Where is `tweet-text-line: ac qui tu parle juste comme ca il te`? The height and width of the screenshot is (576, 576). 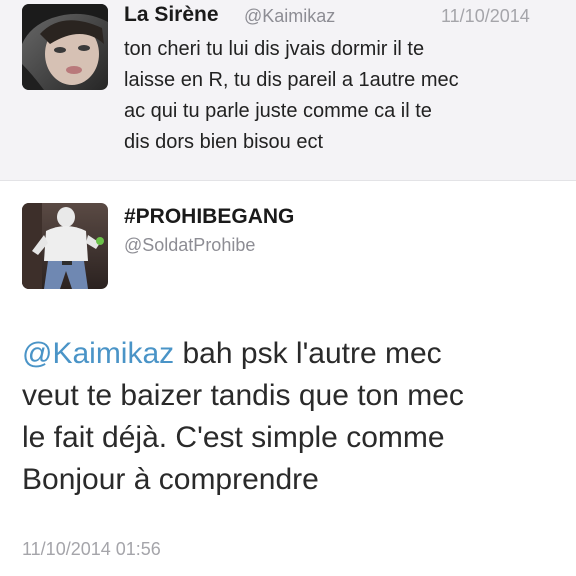
tweet-text-line: ac qui tu parle juste comme ca il te is located at coordinates (278, 111).